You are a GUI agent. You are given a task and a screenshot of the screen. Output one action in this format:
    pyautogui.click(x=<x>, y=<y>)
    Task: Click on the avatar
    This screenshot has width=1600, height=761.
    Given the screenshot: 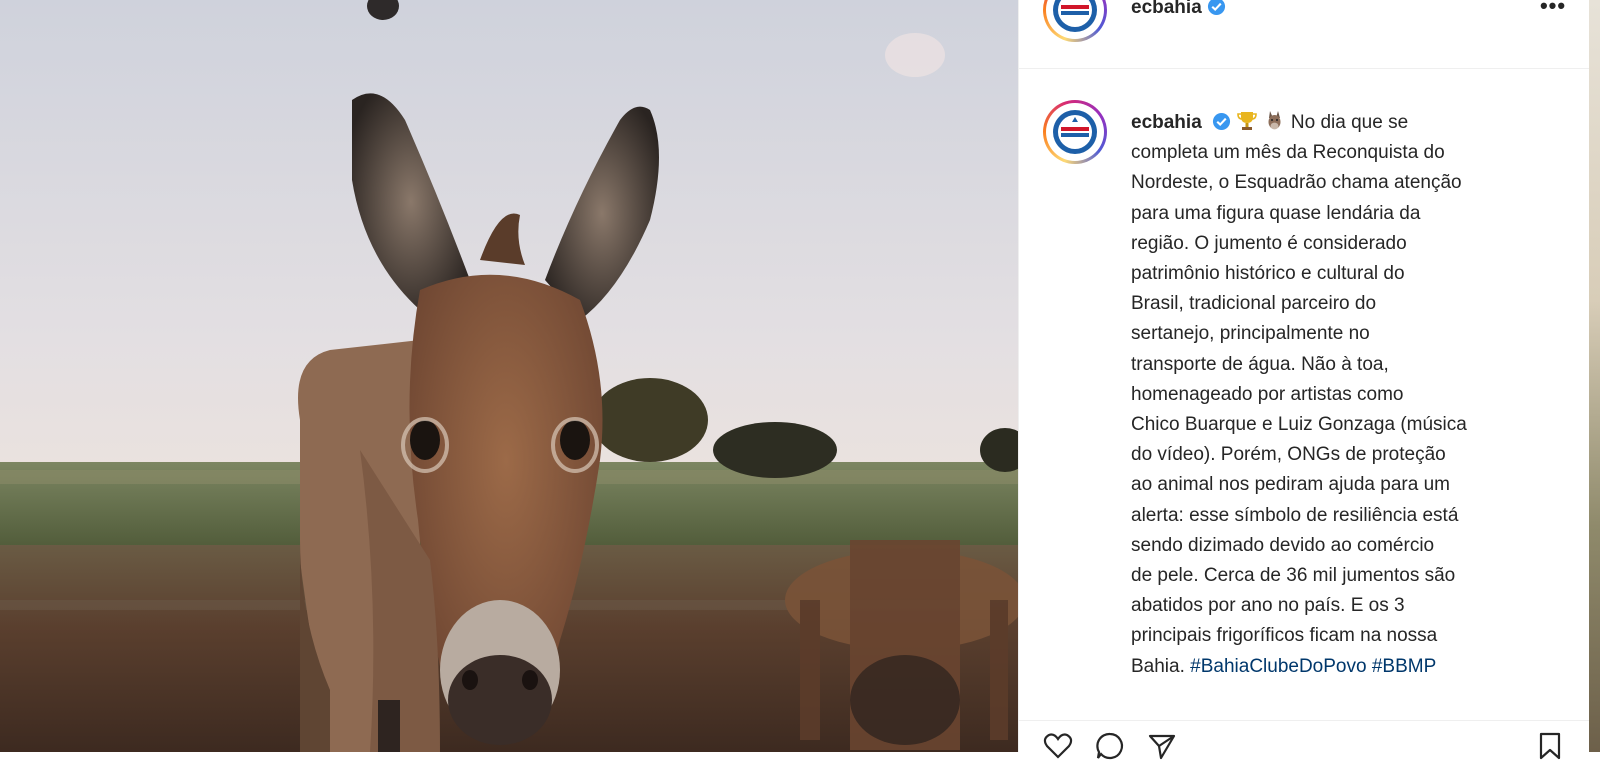 What is the action you would take?
    pyautogui.click(x=1075, y=21)
    